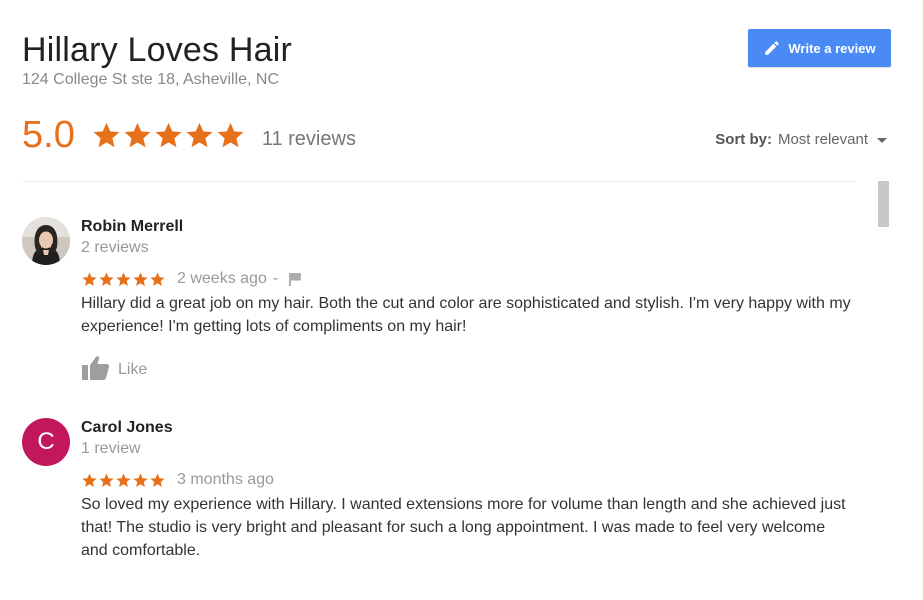  Describe the element at coordinates (157, 50) in the screenshot. I see `business-name: Hillary Loves Hair` at that location.